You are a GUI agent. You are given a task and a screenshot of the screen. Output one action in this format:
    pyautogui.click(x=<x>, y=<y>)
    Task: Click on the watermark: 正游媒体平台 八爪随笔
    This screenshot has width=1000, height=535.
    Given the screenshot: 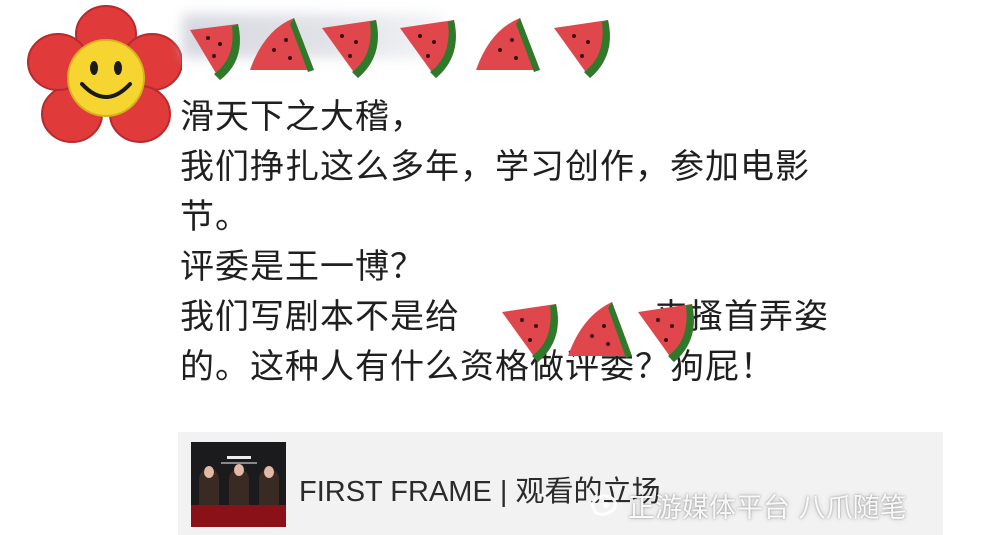 What is the action you would take?
    pyautogui.click(x=747, y=506)
    